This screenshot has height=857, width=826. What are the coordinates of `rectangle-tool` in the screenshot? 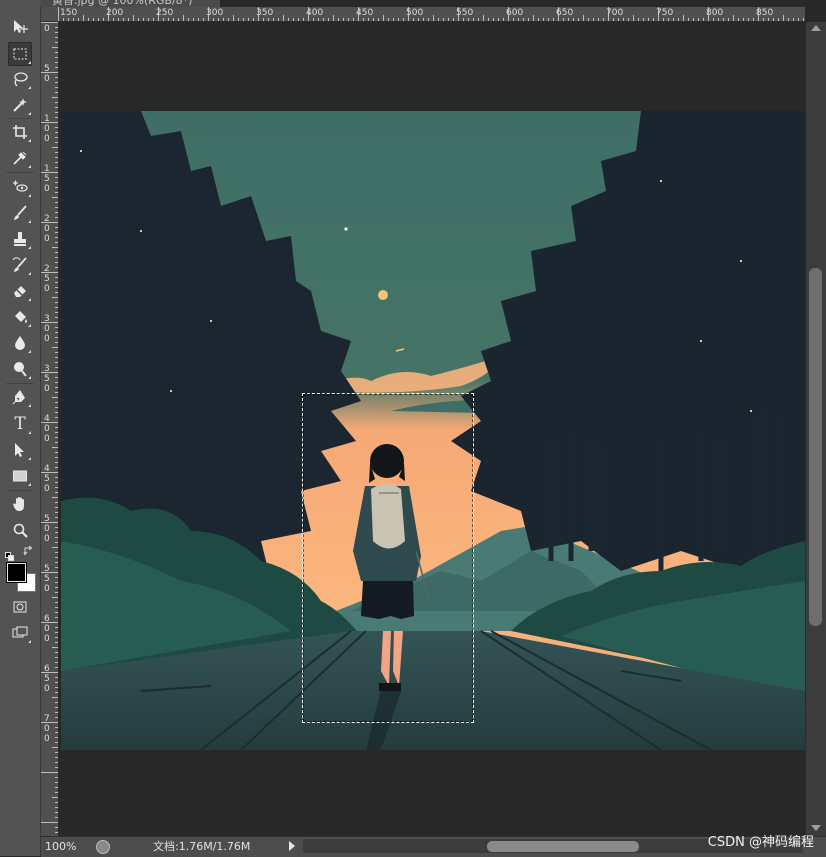 It's located at (20, 476).